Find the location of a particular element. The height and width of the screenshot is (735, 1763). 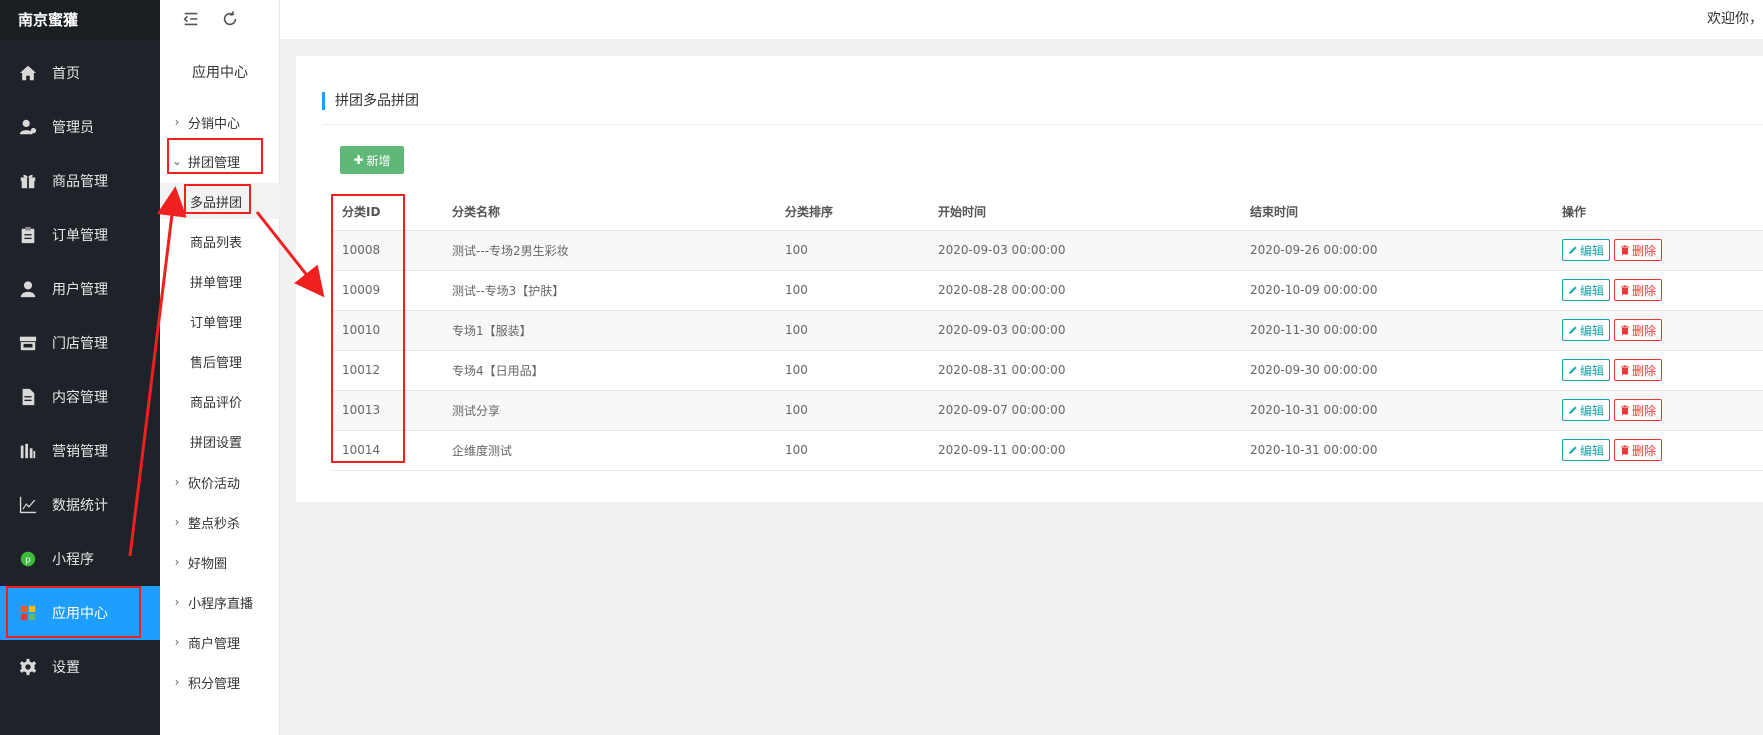

sidebar-item-admin: 管理员 is located at coordinates (80, 127).